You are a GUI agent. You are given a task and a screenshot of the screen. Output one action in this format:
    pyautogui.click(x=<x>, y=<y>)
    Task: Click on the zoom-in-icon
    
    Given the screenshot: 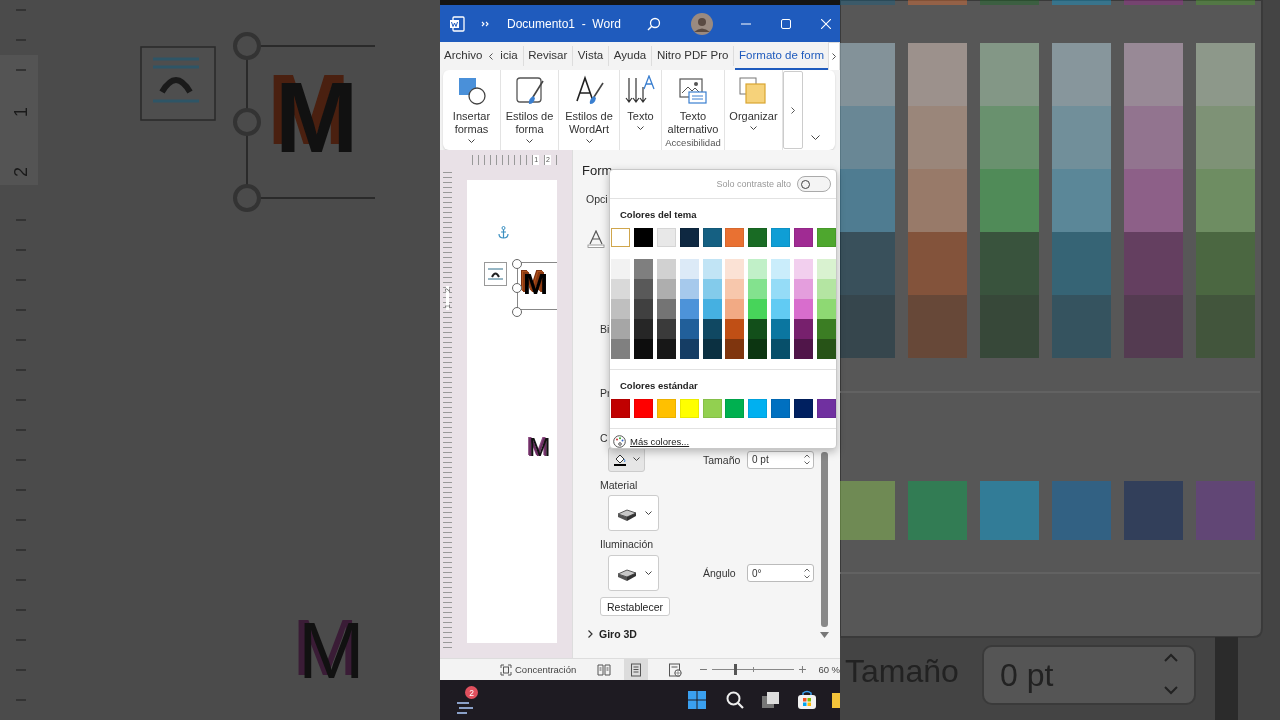 What is the action you would take?
    pyautogui.click(x=803, y=669)
    